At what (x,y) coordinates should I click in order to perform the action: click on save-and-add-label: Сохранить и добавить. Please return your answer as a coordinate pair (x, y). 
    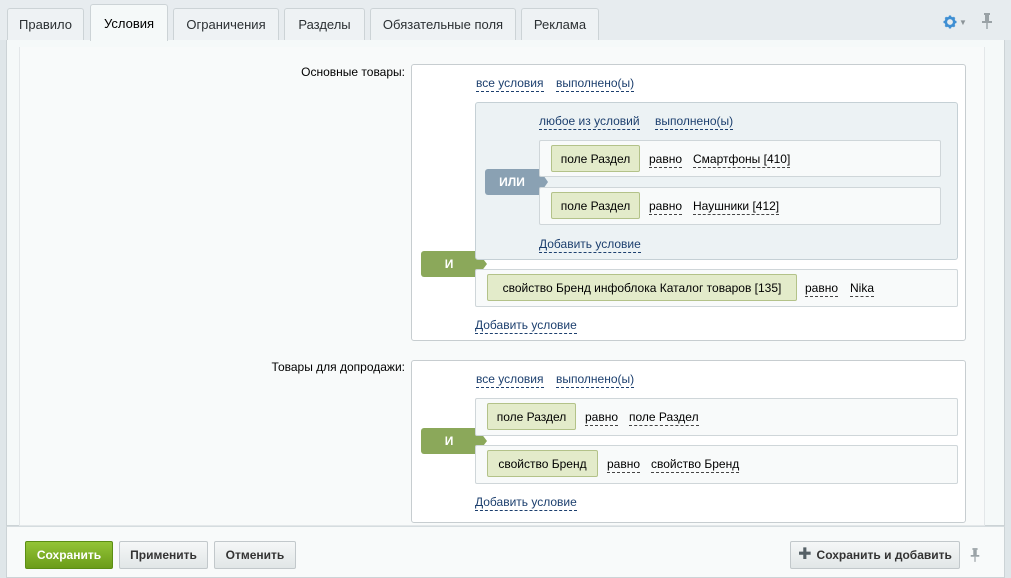
    Looking at the image, I should click on (884, 555).